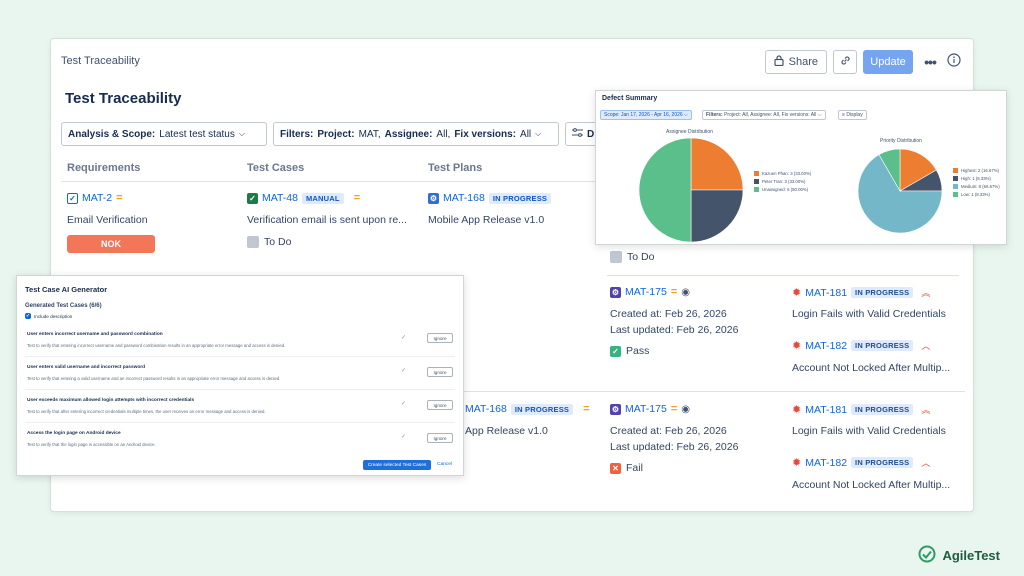 The image size is (1024, 576). Describe the element at coordinates (615, 409) in the screenshot. I see `test-execution-icon: ⚙` at that location.